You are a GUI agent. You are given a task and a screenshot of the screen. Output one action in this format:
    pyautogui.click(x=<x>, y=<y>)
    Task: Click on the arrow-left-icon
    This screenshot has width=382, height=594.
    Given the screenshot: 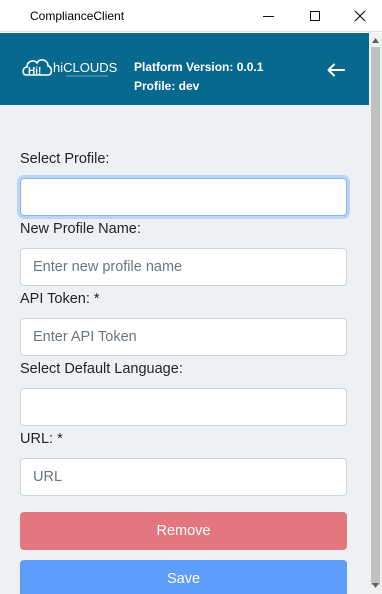 What is the action you would take?
    pyautogui.click(x=336, y=70)
    